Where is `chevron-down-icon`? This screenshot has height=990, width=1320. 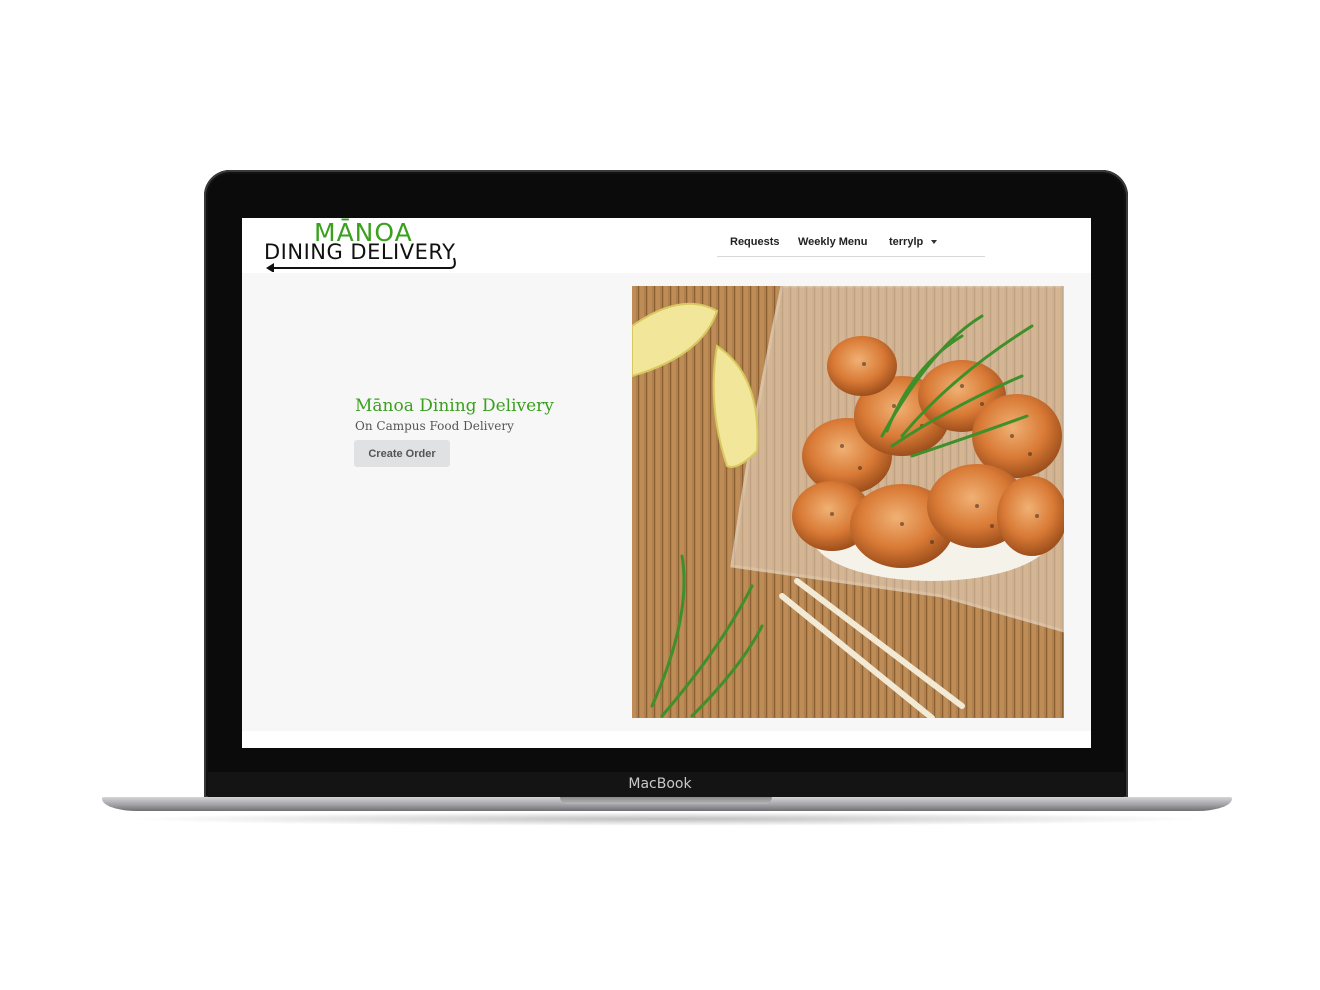 chevron-down-icon is located at coordinates (934, 242).